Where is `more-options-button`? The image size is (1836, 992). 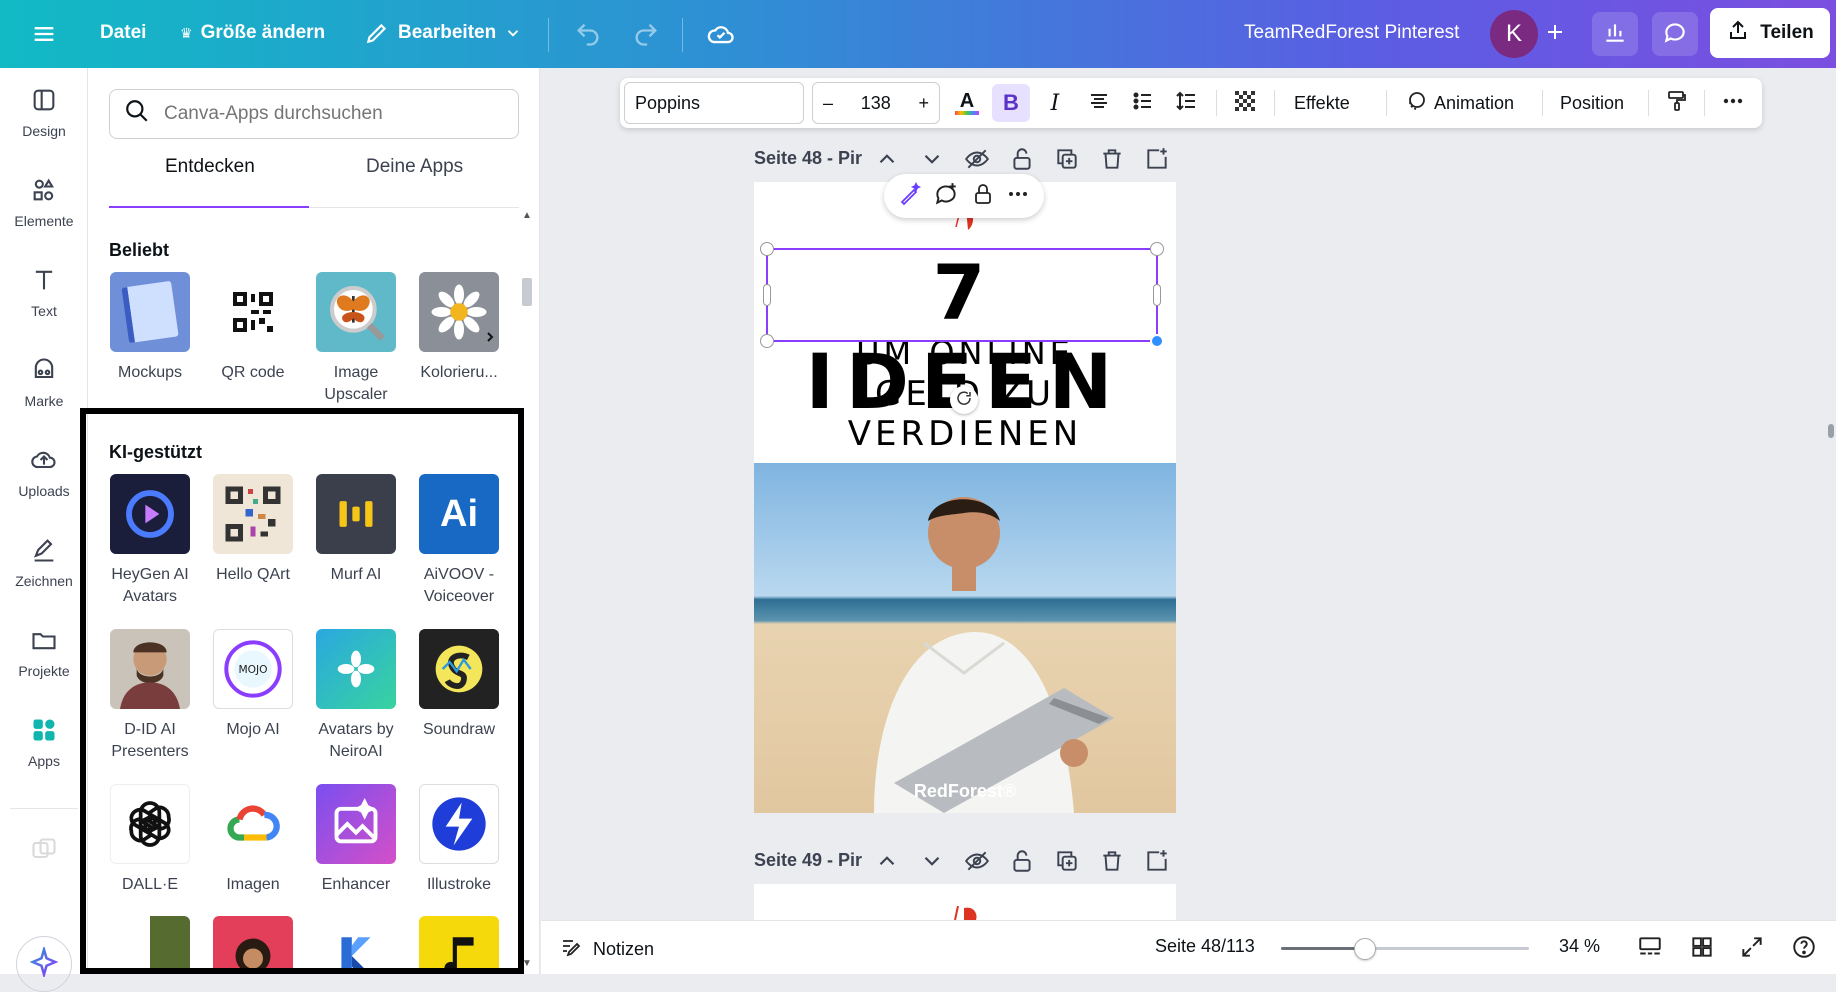
more-options-button is located at coordinates (1733, 103).